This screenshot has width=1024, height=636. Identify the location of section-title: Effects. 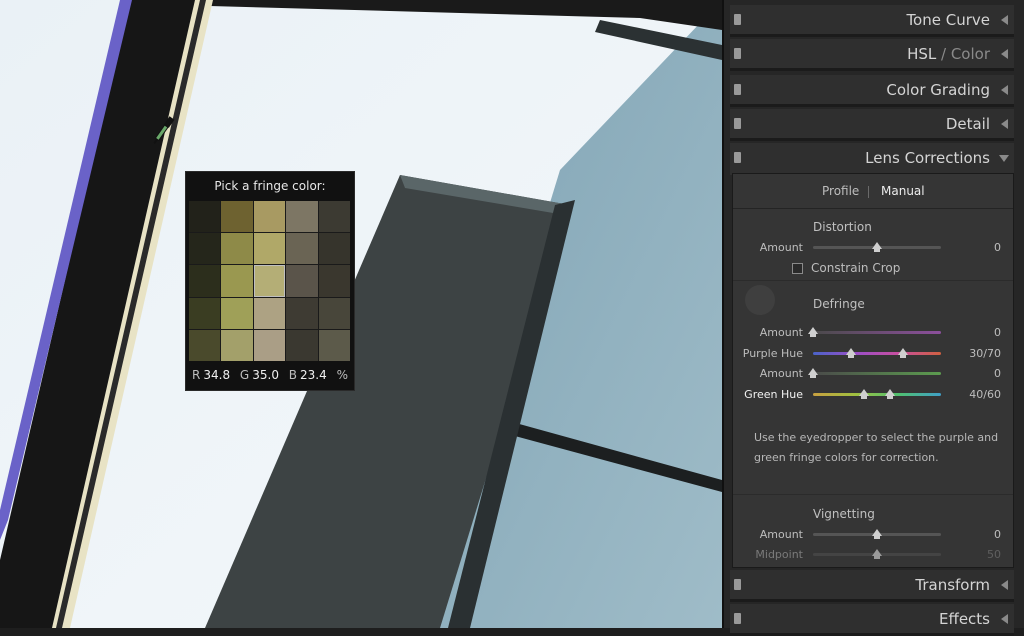
(964, 619).